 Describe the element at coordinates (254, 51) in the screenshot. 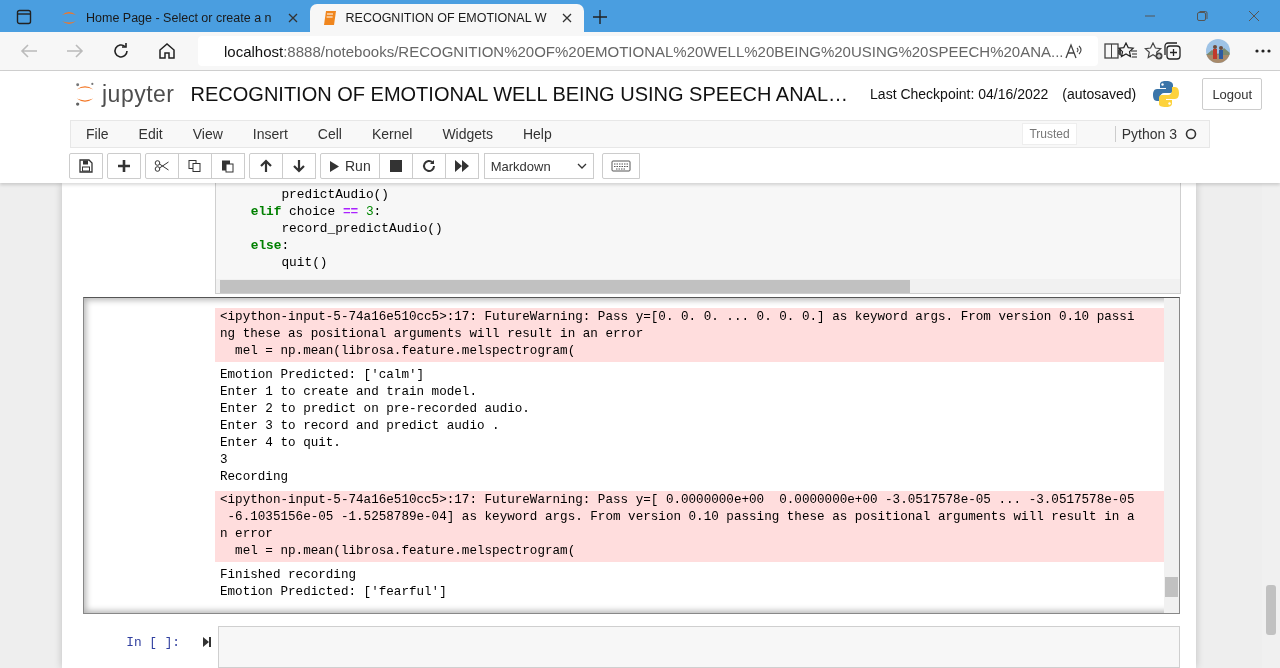

I see `url-host: localhost` at that location.